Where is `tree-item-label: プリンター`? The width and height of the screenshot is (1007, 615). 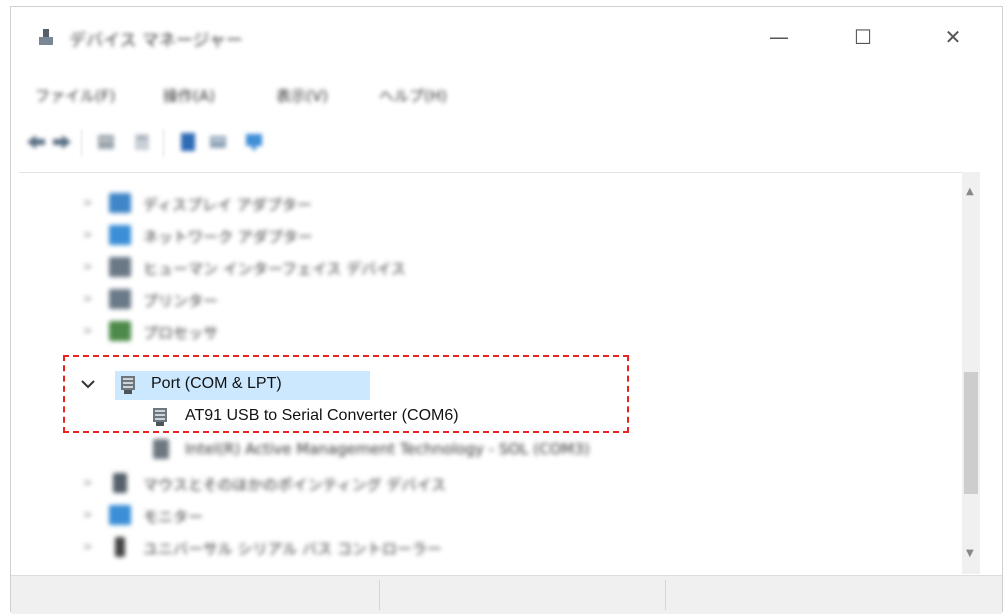
tree-item-label: プリンター is located at coordinates (181, 301).